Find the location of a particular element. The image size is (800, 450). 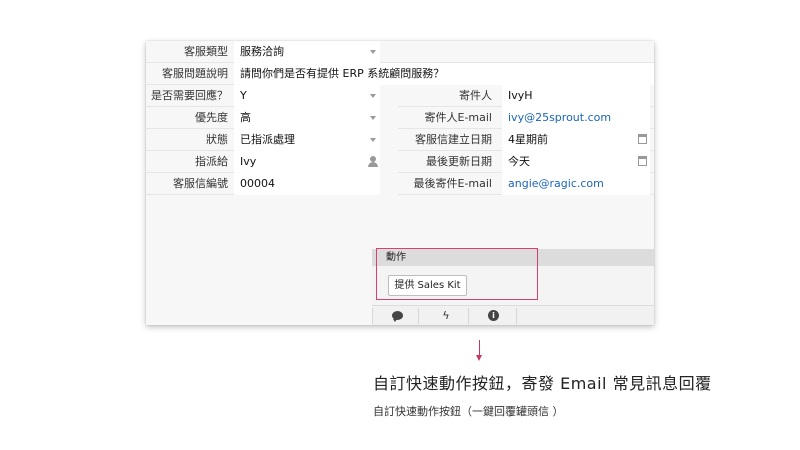

field-updated-date: 今天 is located at coordinates (576, 162).